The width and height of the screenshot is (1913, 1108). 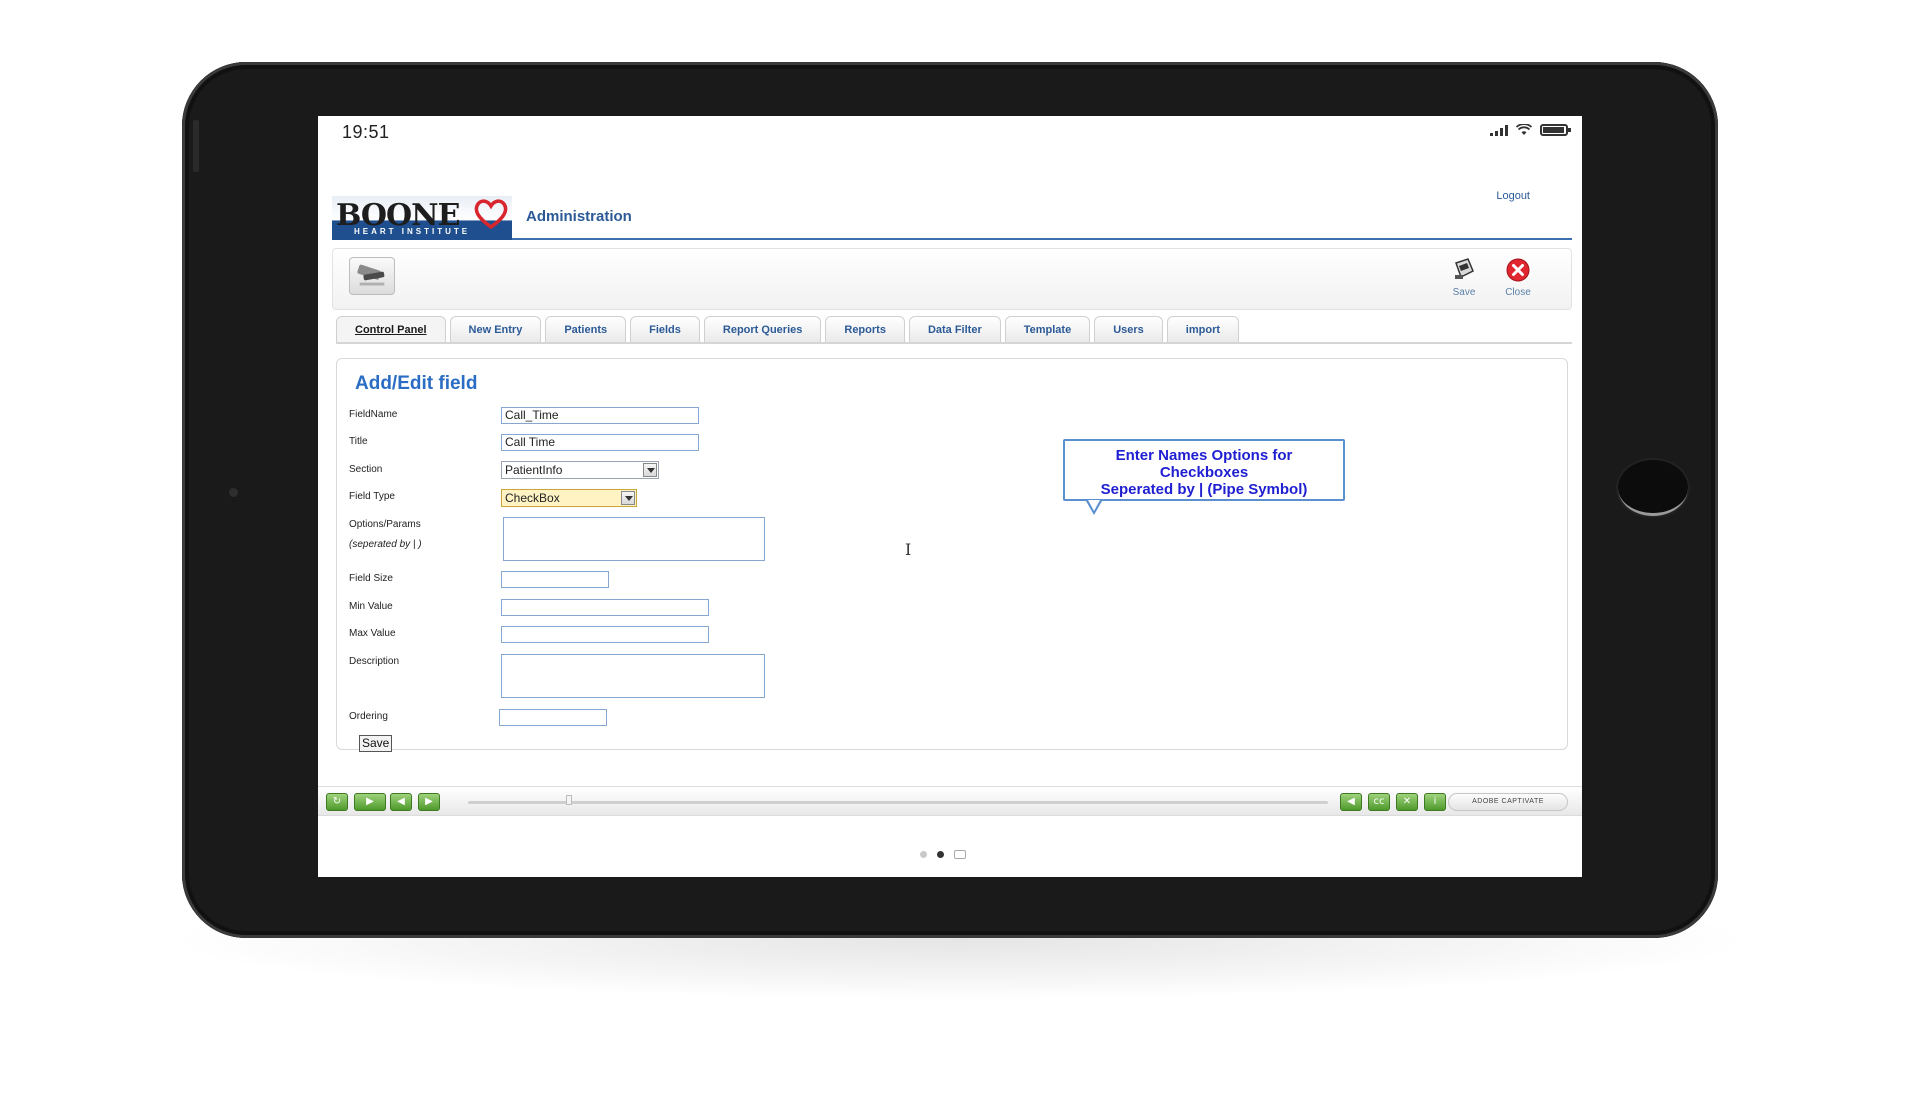 I want to click on info-icon: i, so click(x=1435, y=801).